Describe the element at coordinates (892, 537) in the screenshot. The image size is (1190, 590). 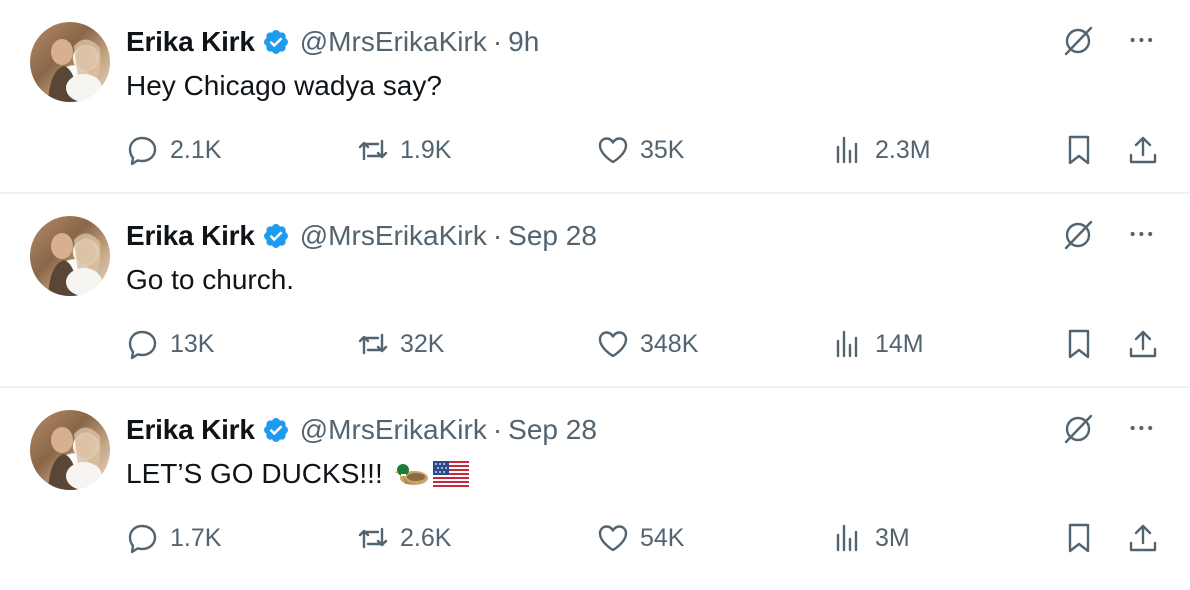
I see `view-count: 3M` at that location.